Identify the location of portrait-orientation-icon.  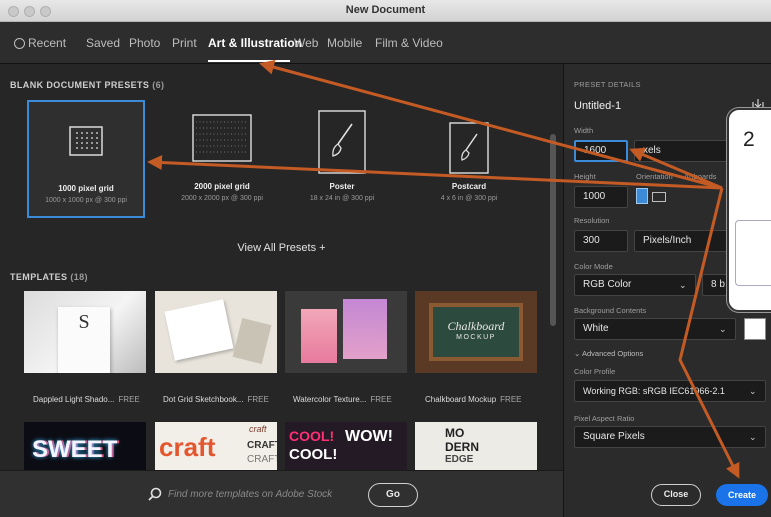
(642, 196).